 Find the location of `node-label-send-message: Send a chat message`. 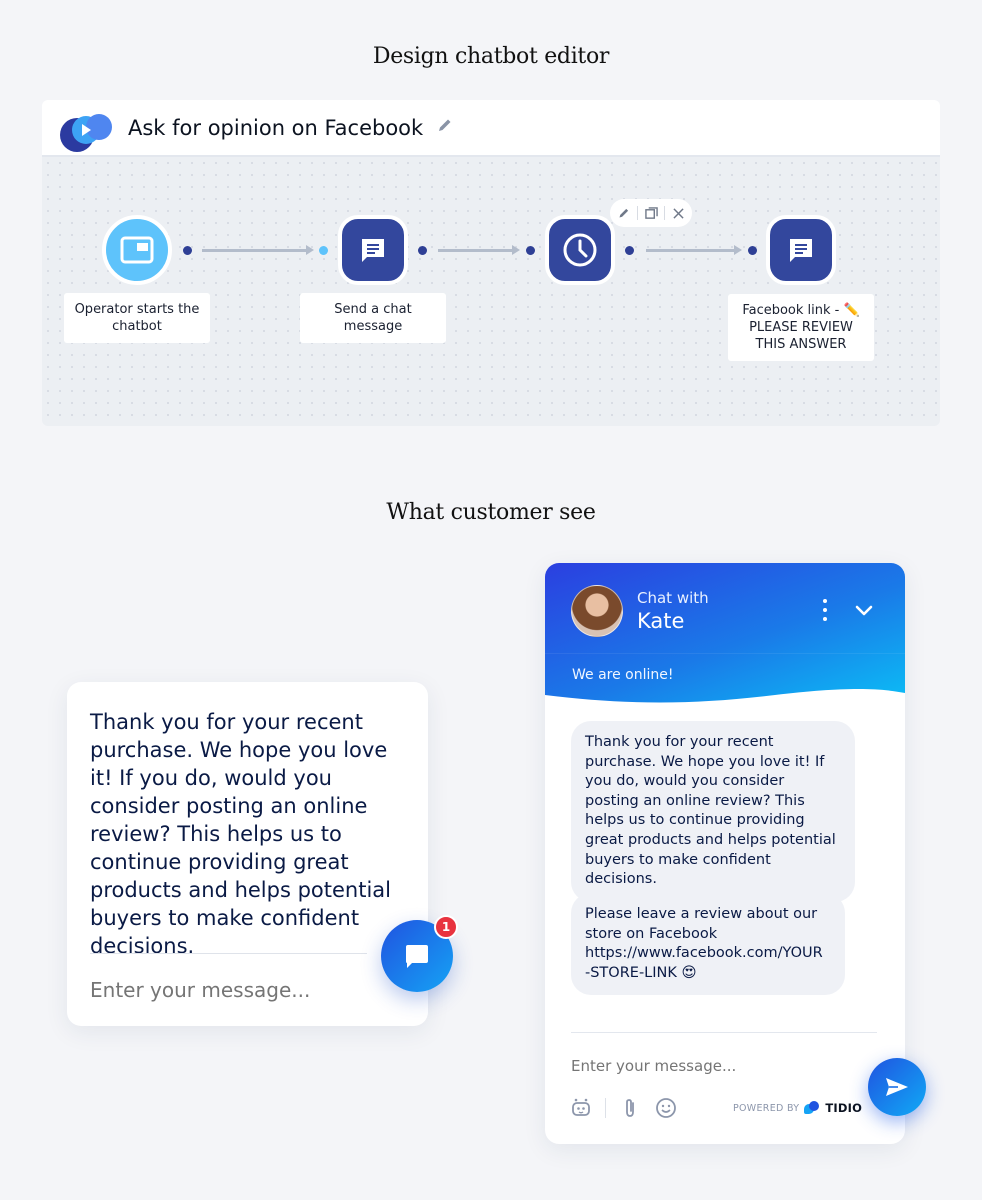

node-label-send-message: Send a chat message is located at coordinates (373, 318).